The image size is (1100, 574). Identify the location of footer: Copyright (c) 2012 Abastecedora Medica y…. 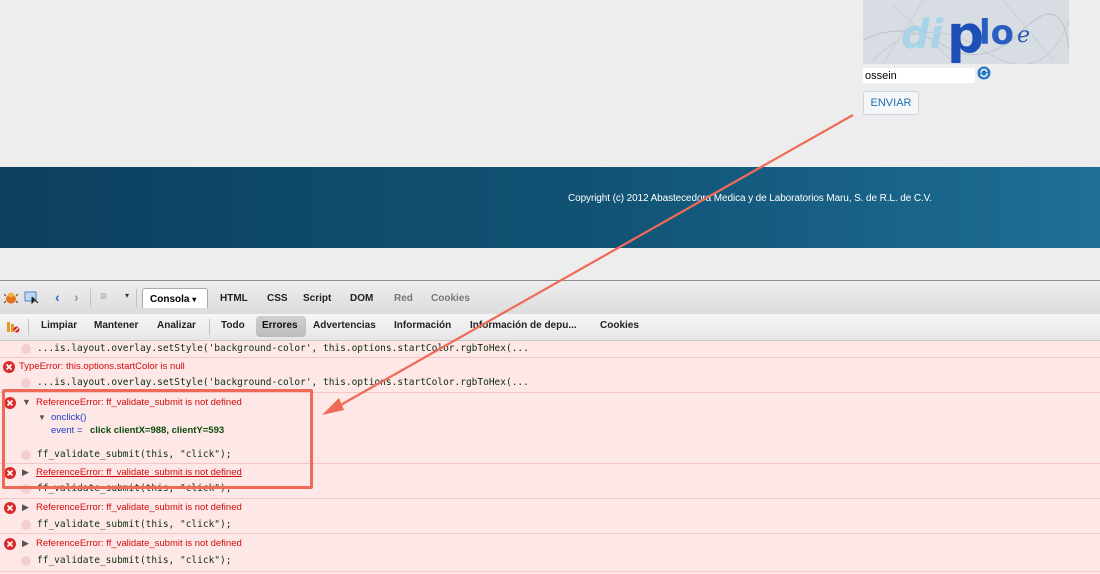
(550, 207).